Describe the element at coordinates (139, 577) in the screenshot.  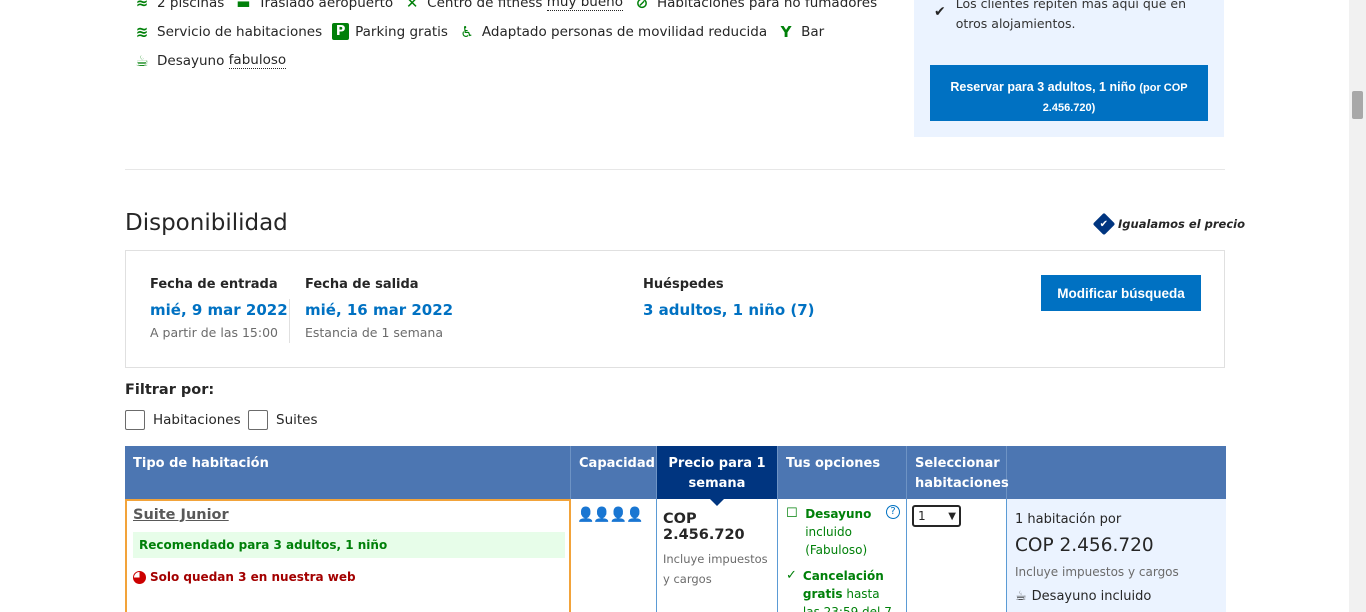
I see `clock-icon` at that location.